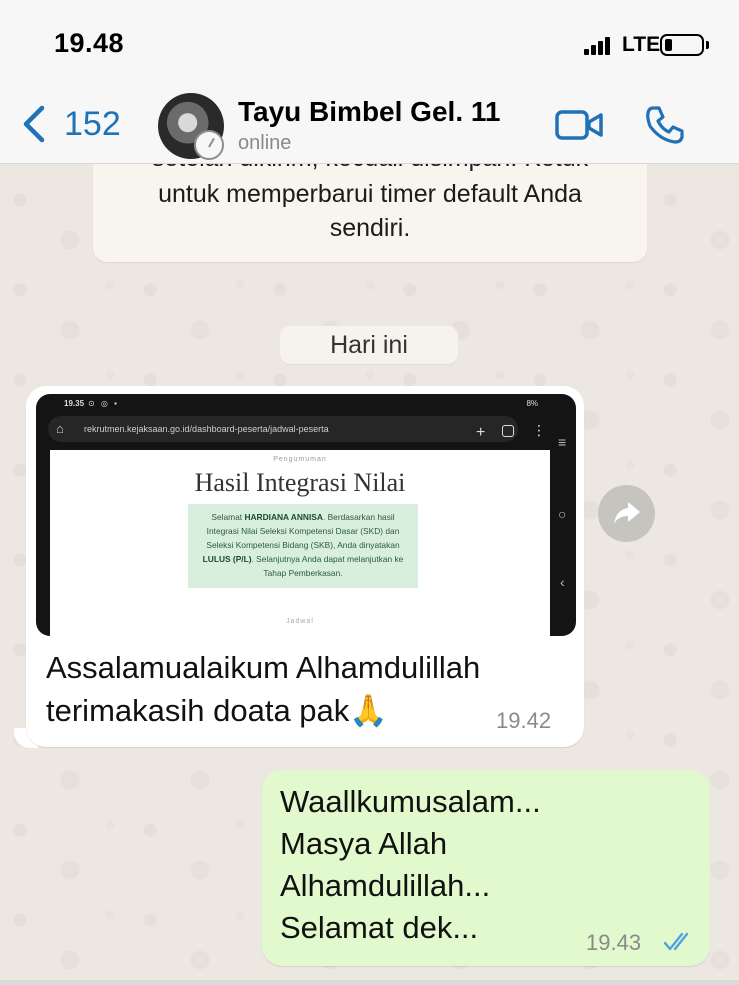  What do you see at coordinates (369, 345) in the screenshot?
I see `date-separator: Hari ini` at bounding box center [369, 345].